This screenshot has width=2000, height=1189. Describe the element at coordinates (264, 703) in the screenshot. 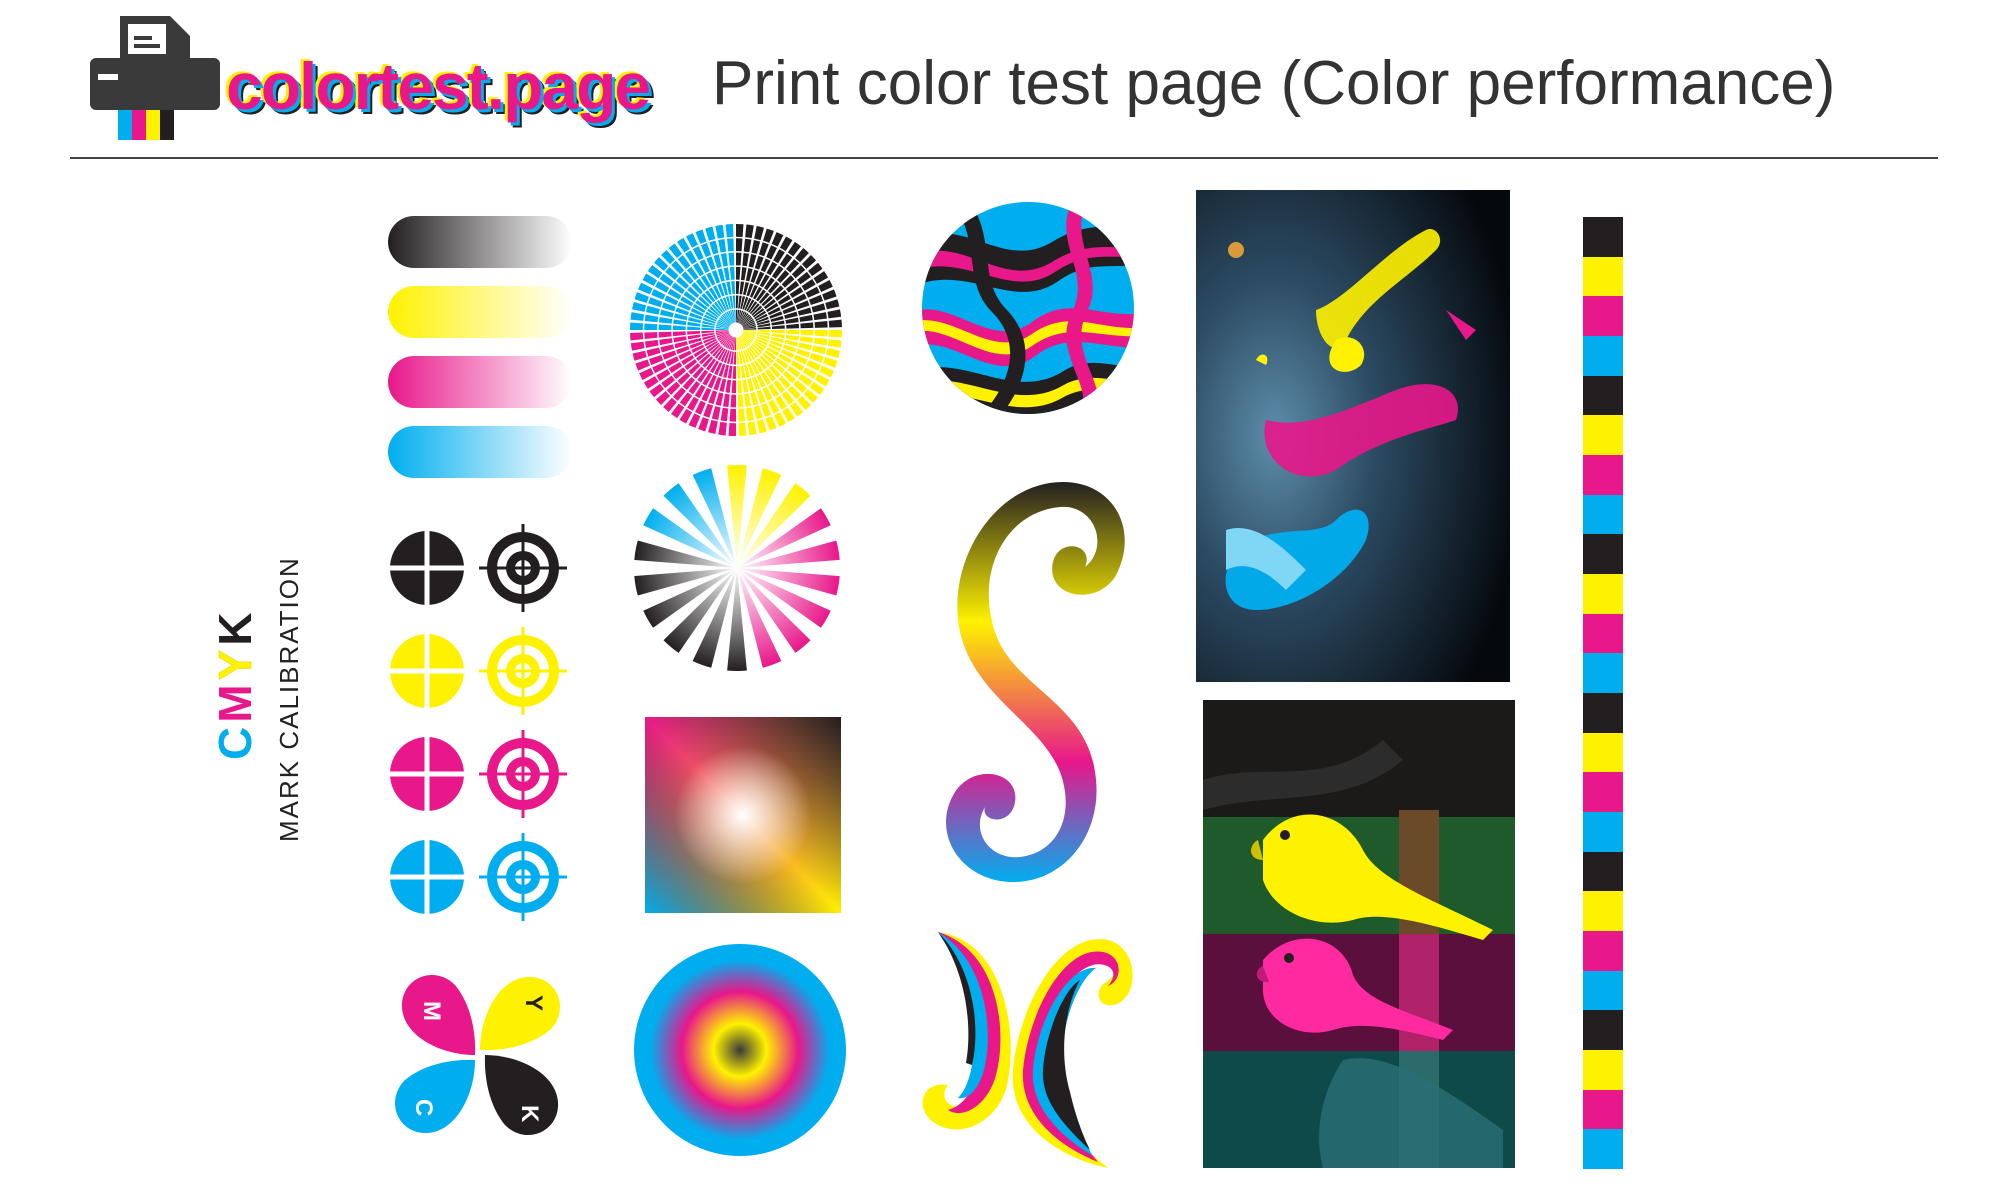

I see `cmyk-mark-calibration-label: CMYK MARK CALIBRATION` at that location.